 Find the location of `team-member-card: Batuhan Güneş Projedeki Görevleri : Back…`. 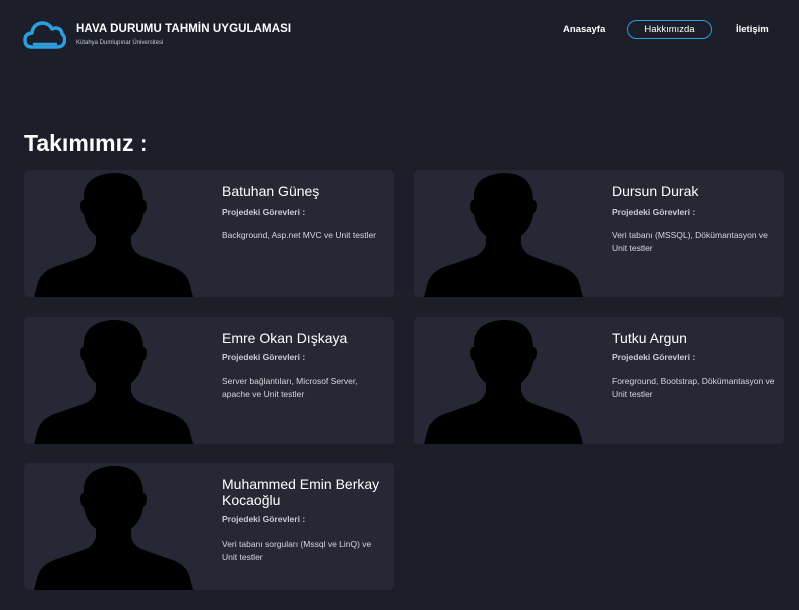

team-member-card: Batuhan Güneş Projedeki Görevleri : Back… is located at coordinates (209, 233).